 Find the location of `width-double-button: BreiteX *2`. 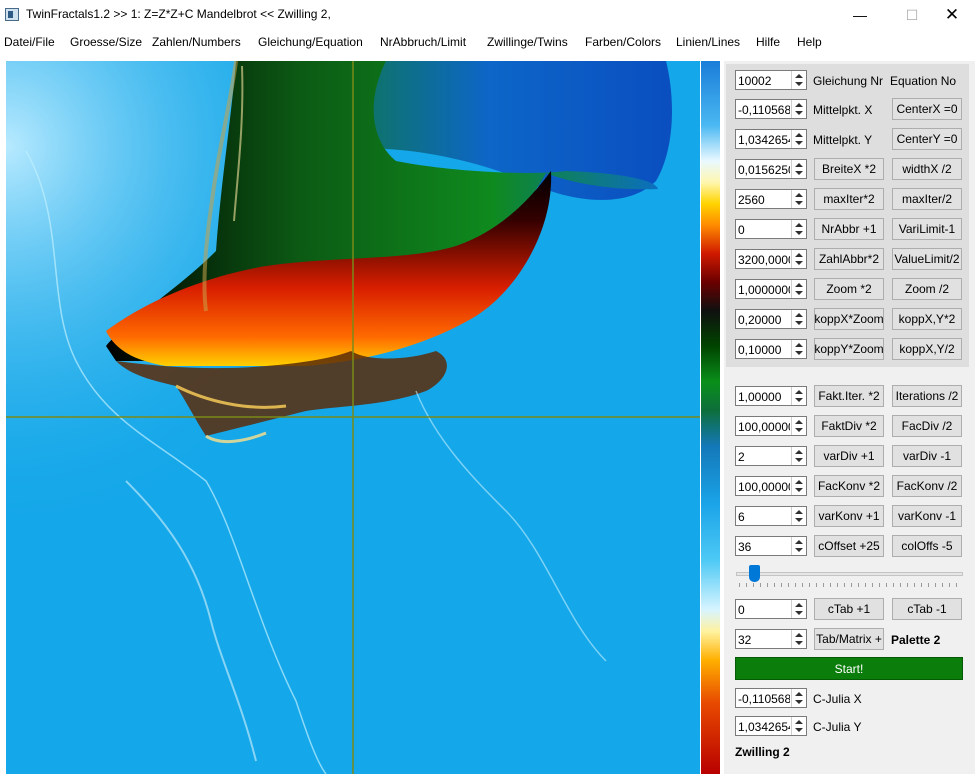

width-double-button: BreiteX *2 is located at coordinates (849, 169).